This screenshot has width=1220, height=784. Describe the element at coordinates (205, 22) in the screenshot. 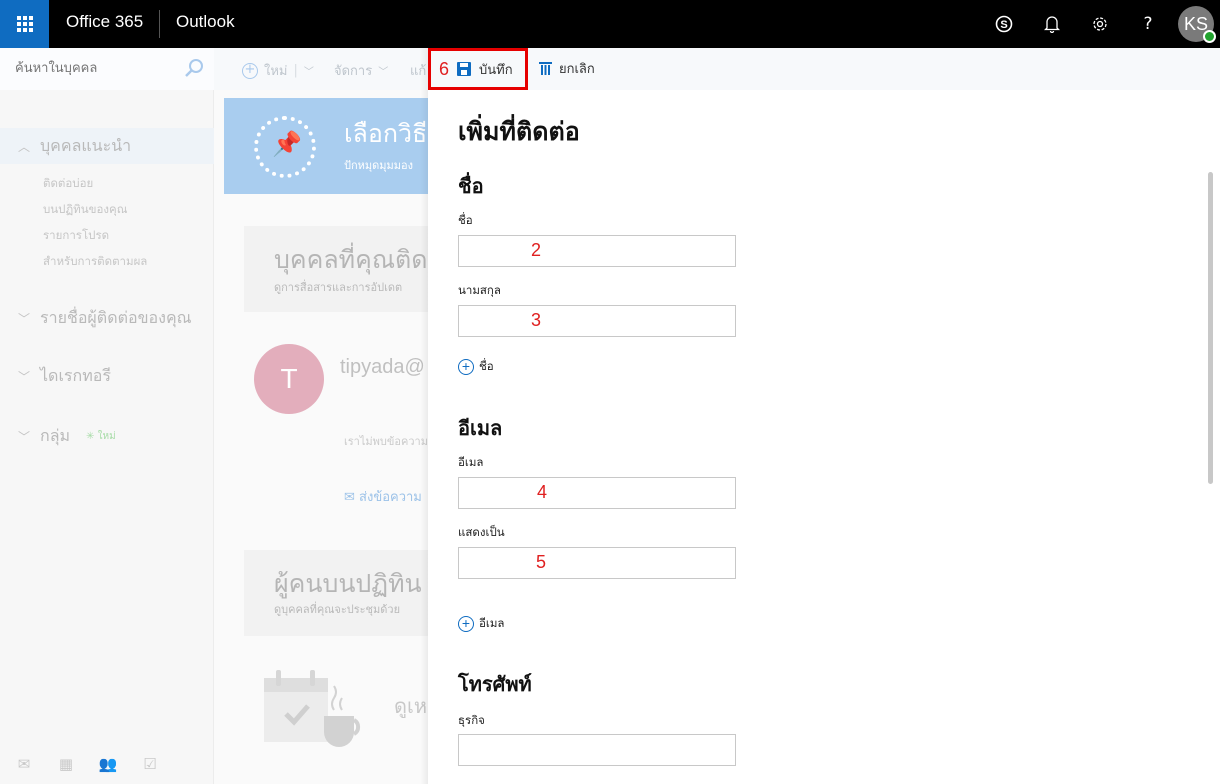

I see `app-name-link: Outlook` at that location.